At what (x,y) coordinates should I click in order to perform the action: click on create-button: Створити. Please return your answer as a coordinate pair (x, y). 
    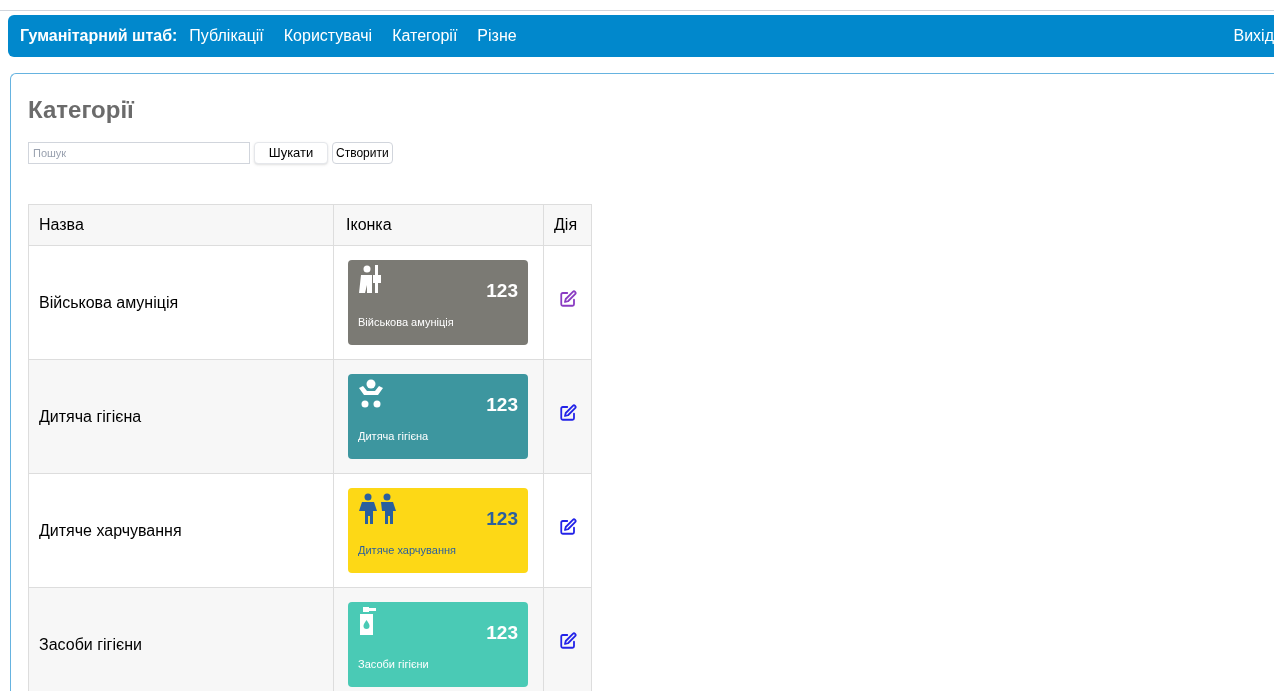
    Looking at the image, I should click on (362, 153).